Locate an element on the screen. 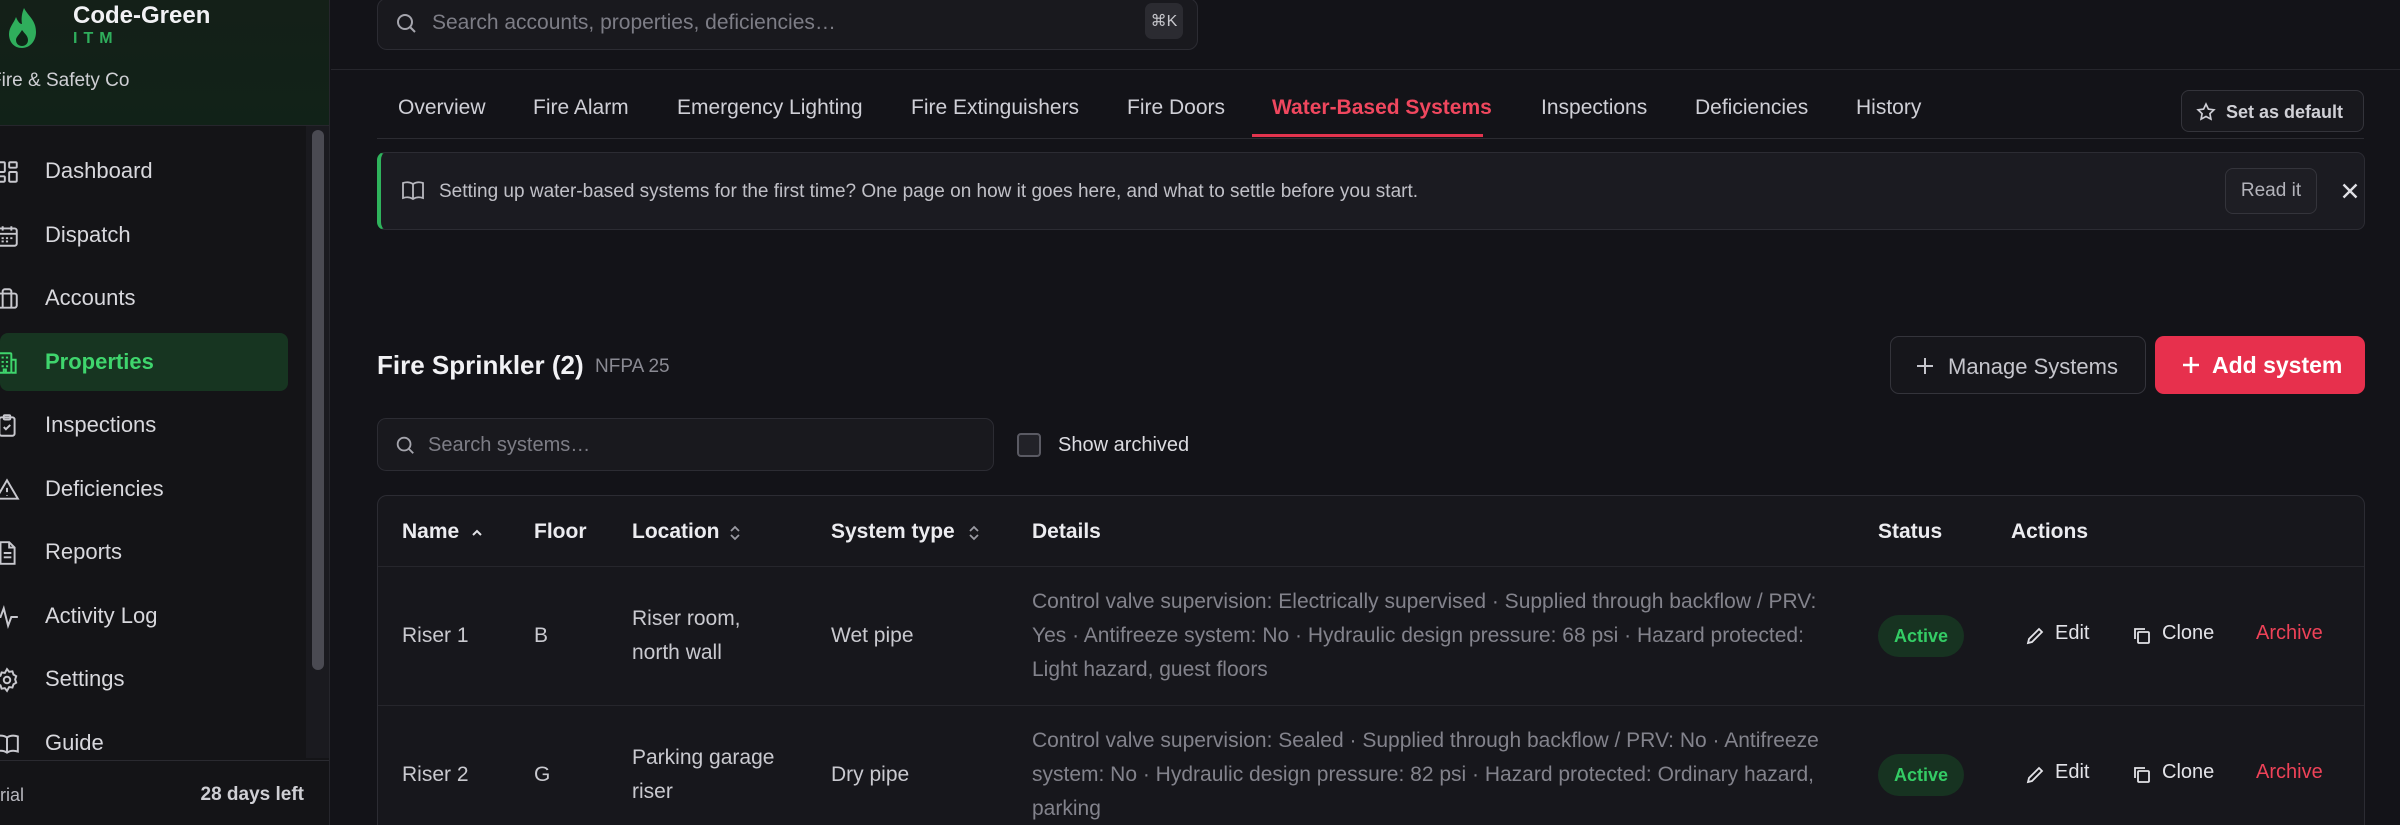  tab-water-based-systems: Water-Based Systems is located at coordinates (1382, 108).